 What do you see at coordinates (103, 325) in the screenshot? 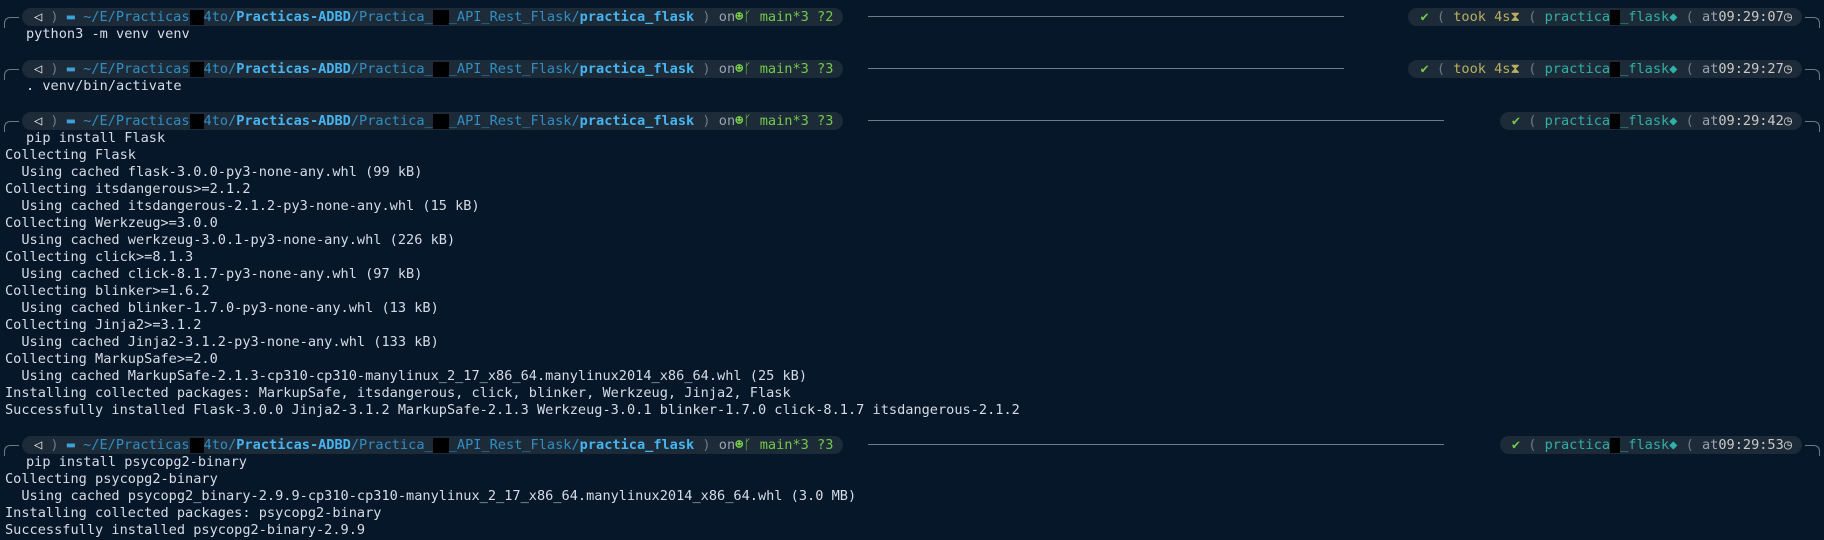
I see `output-line: Collecting Jinja2>=3.1.2` at bounding box center [103, 325].